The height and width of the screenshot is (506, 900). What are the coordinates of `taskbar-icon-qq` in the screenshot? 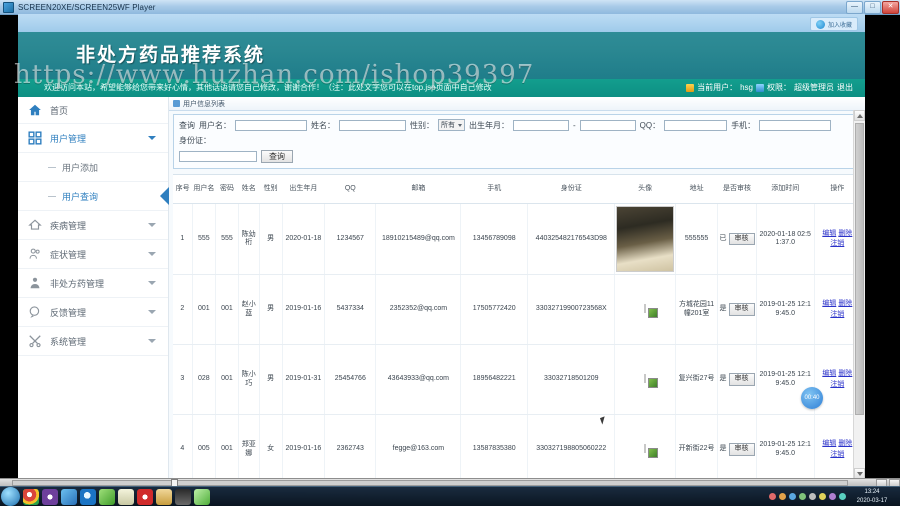 It's located at (183, 496).